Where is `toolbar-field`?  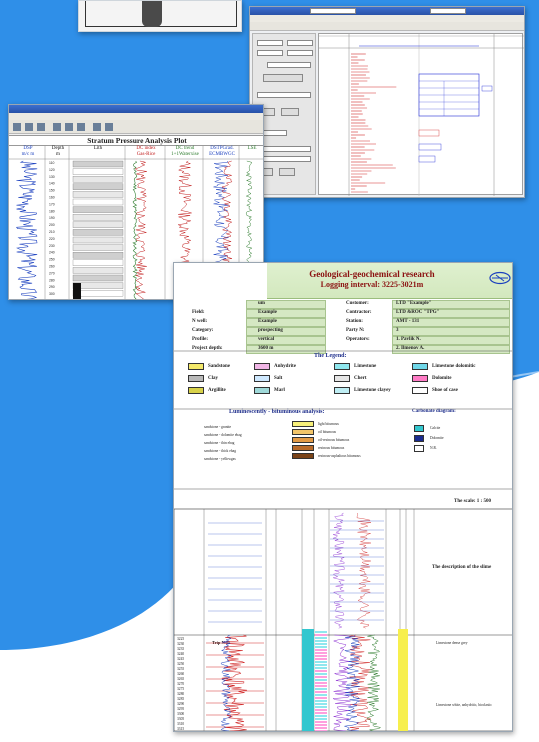 toolbar-field is located at coordinates (448, 11).